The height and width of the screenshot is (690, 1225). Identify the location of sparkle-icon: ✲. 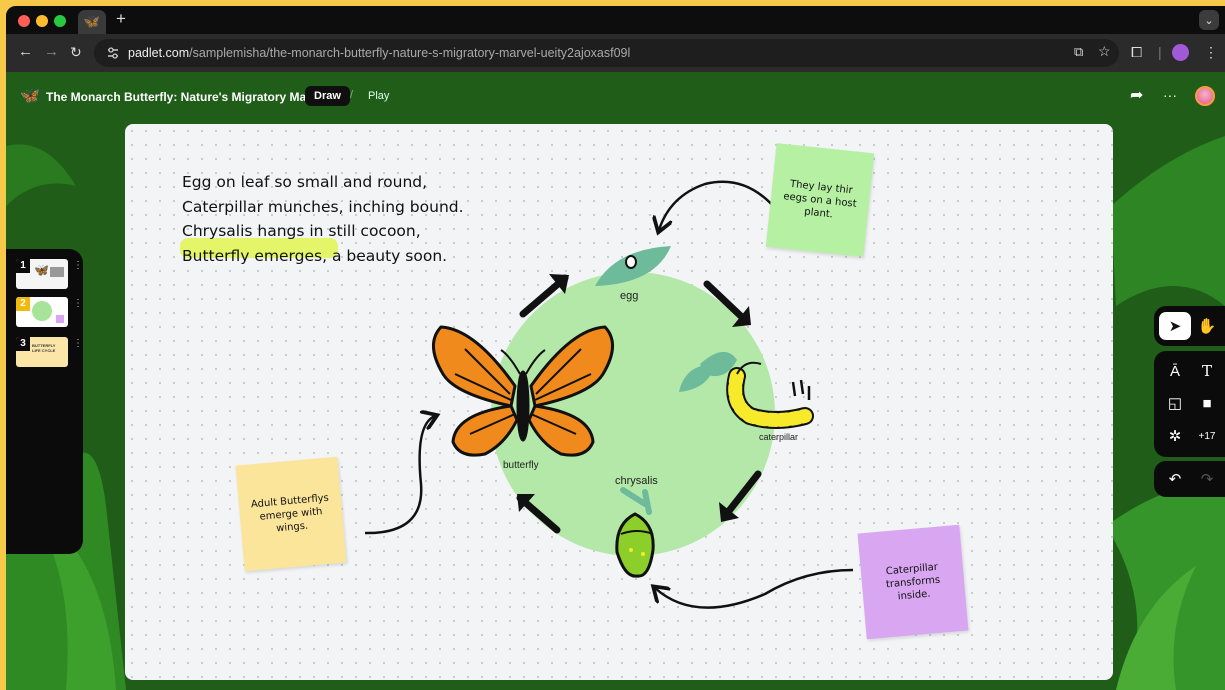
(1175, 436).